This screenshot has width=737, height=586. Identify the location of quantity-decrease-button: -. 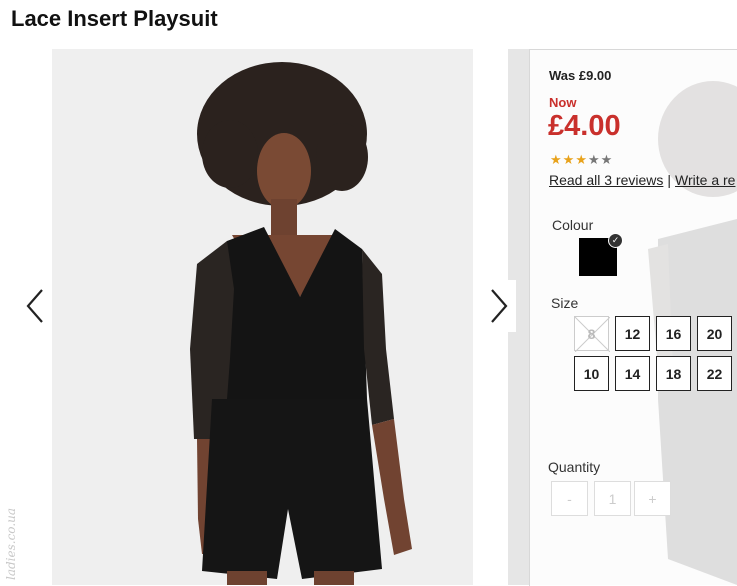
(569, 498).